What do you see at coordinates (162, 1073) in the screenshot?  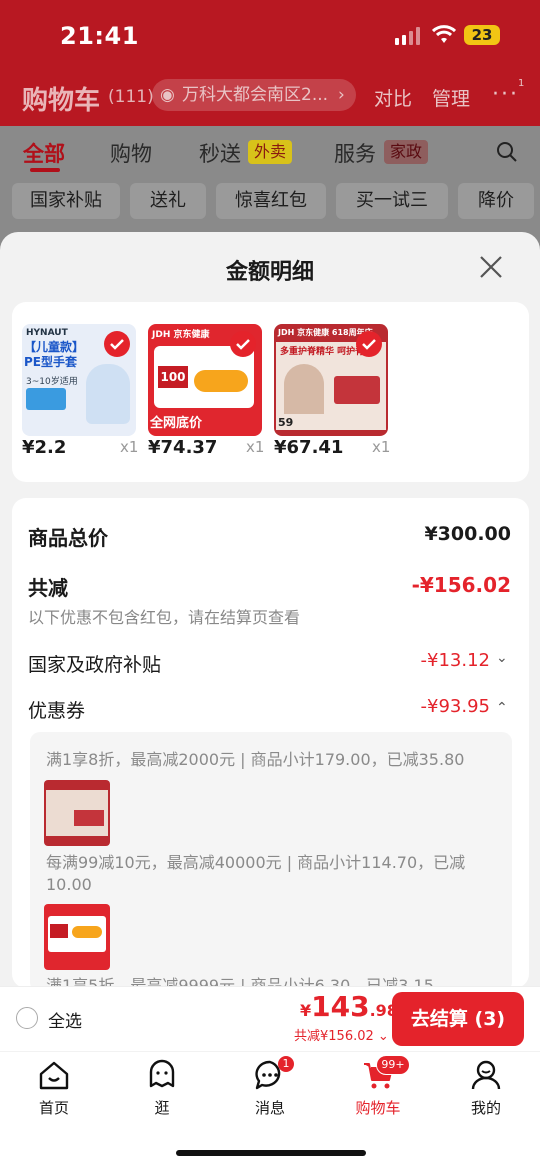 I see `explore-icon` at bounding box center [162, 1073].